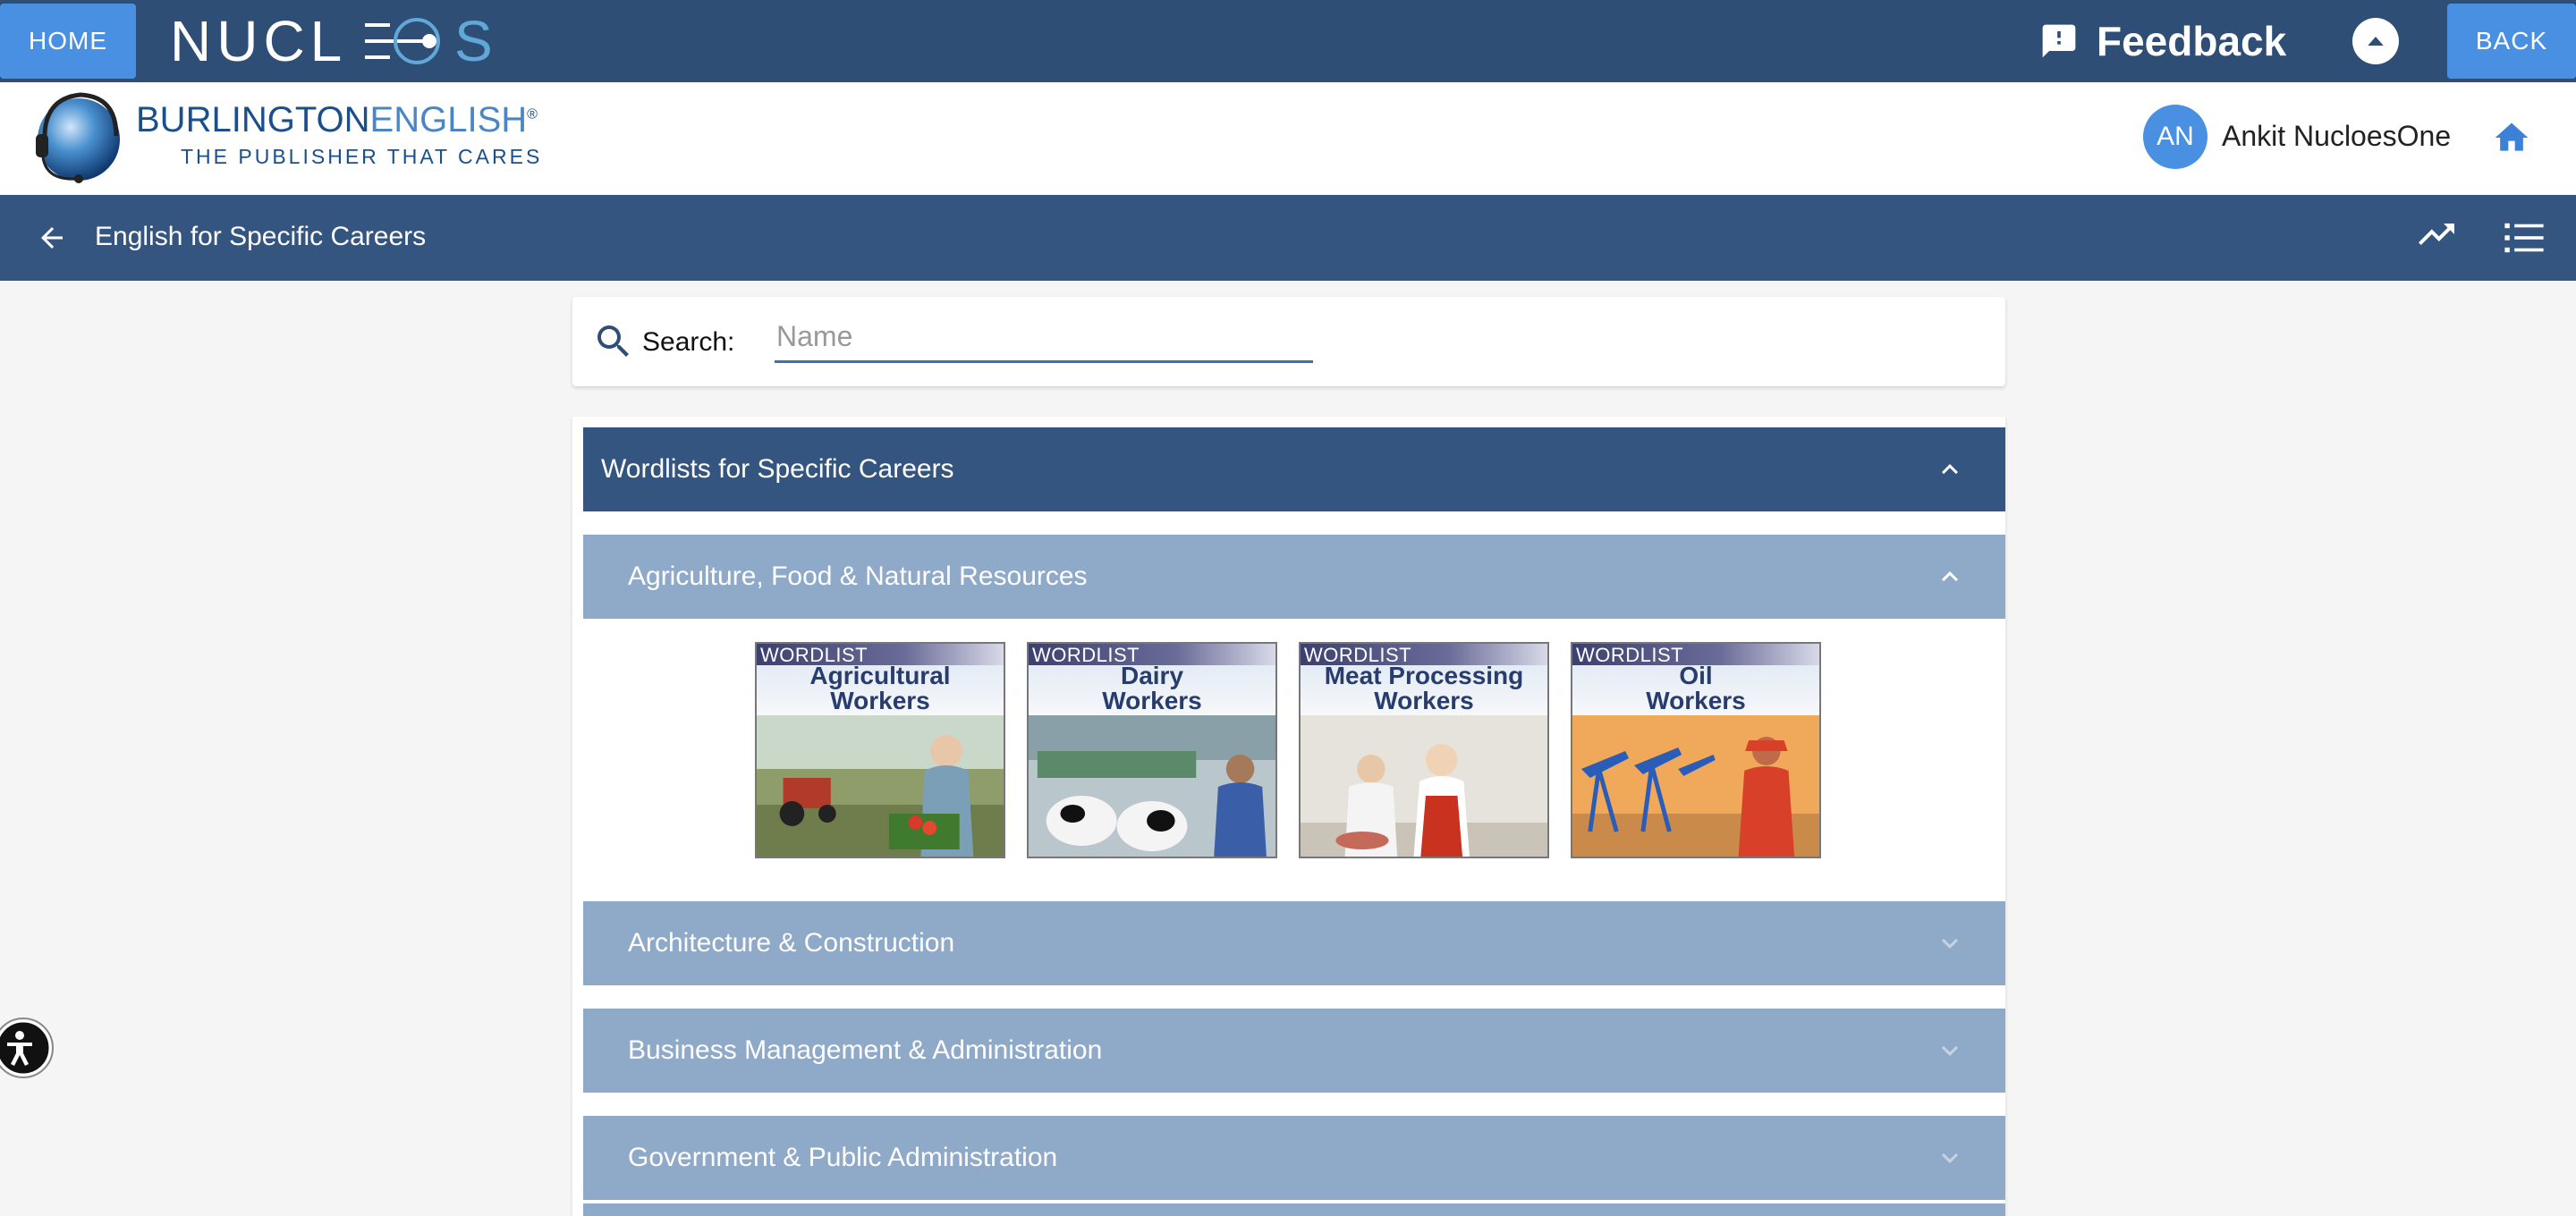  I want to click on category-next-partial, so click(1294, 1209).